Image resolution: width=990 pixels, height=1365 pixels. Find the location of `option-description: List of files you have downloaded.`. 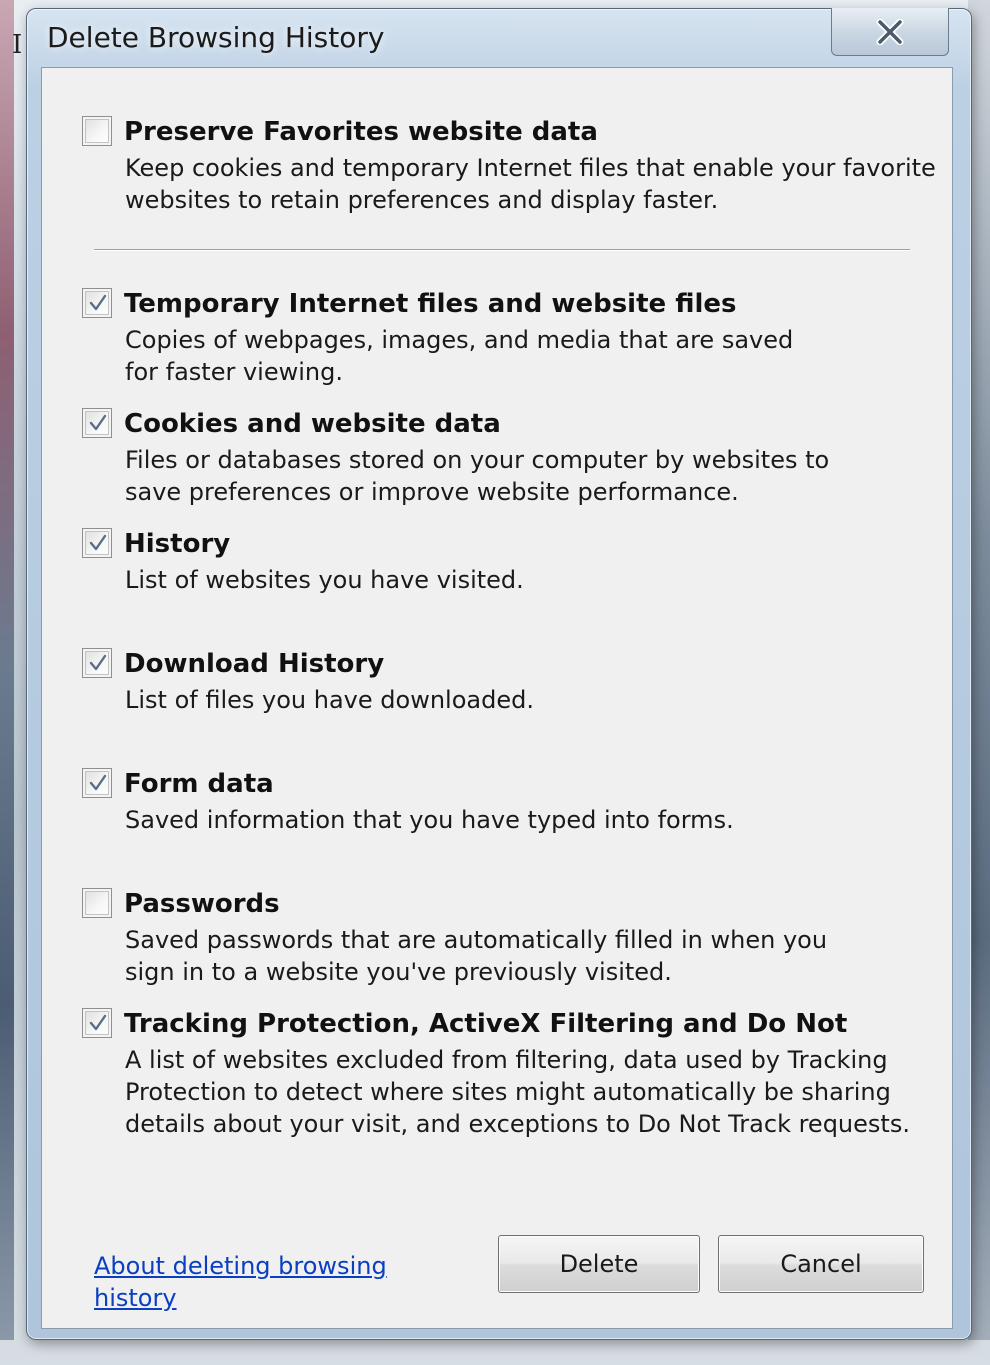

option-description: List of files you have downloaded. is located at coordinates (329, 700).